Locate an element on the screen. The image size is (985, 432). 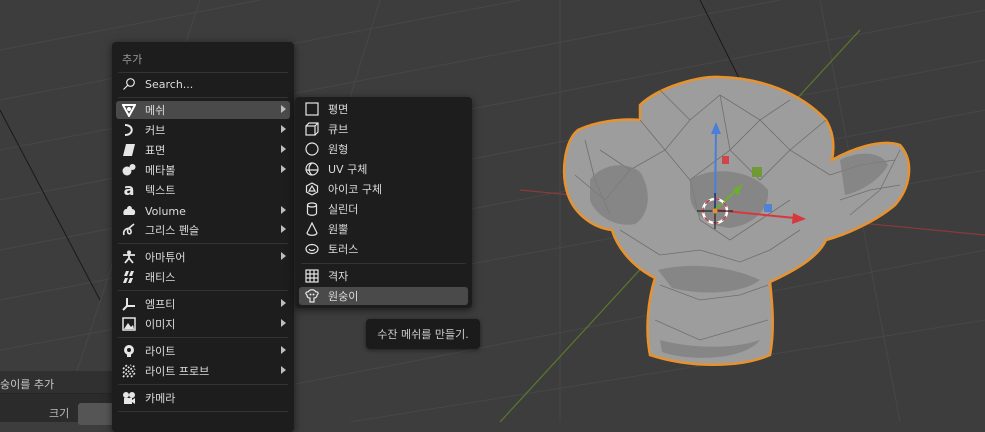
submenu-item-uv-sphere: UV 구체 is located at coordinates (383, 169).